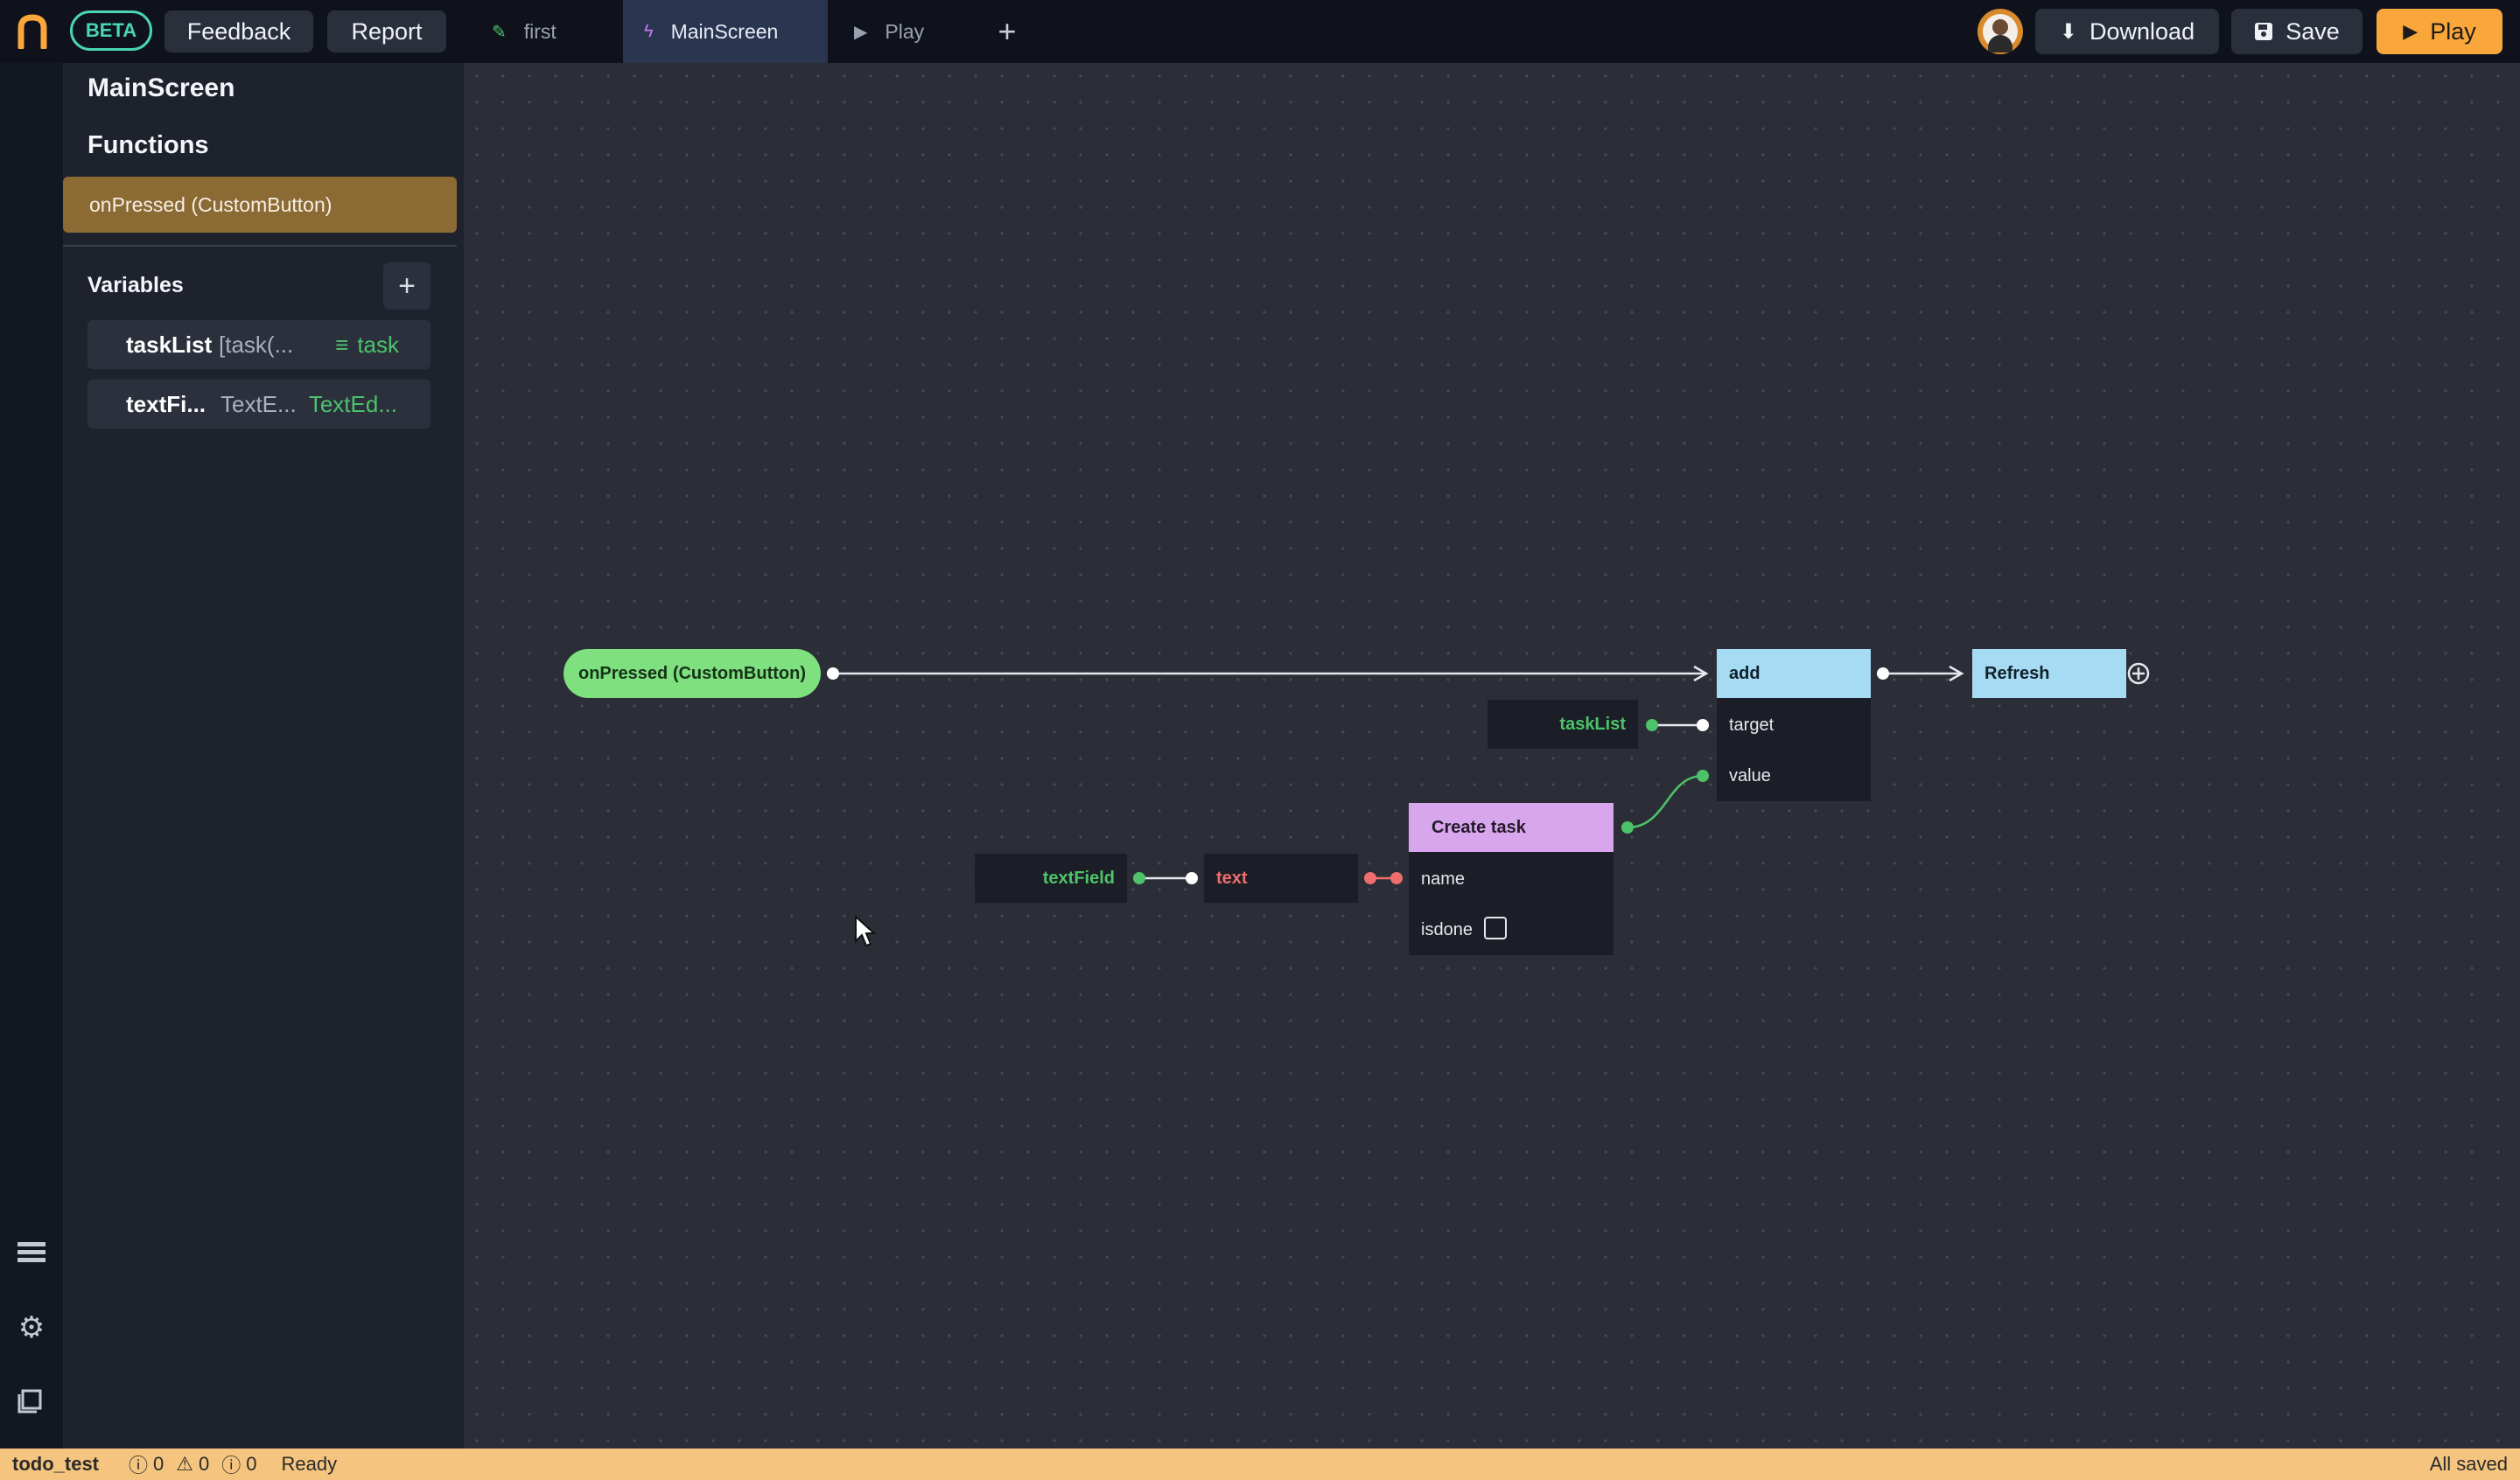 Image resolution: width=2520 pixels, height=1480 pixels. Describe the element at coordinates (1511, 828) in the screenshot. I see `create-task-title: Create task` at that location.